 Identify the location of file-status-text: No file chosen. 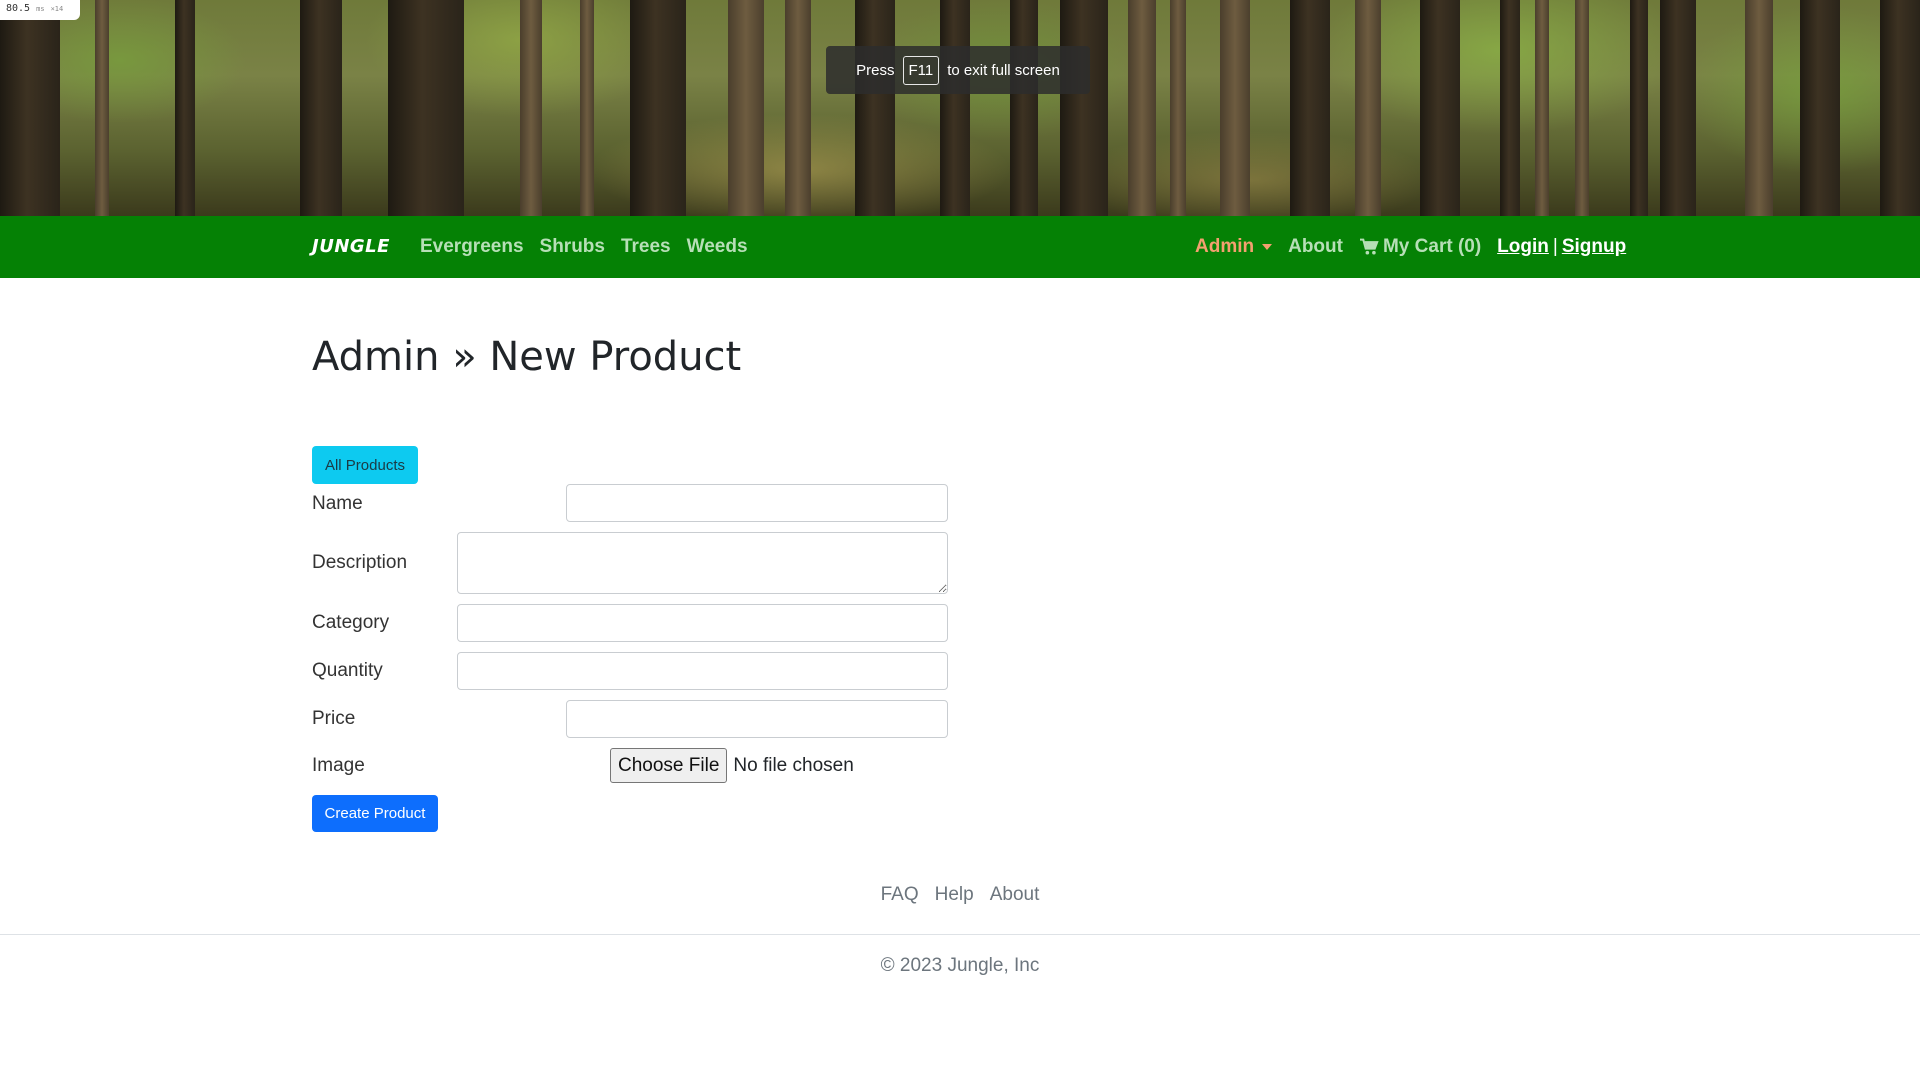
(793, 765).